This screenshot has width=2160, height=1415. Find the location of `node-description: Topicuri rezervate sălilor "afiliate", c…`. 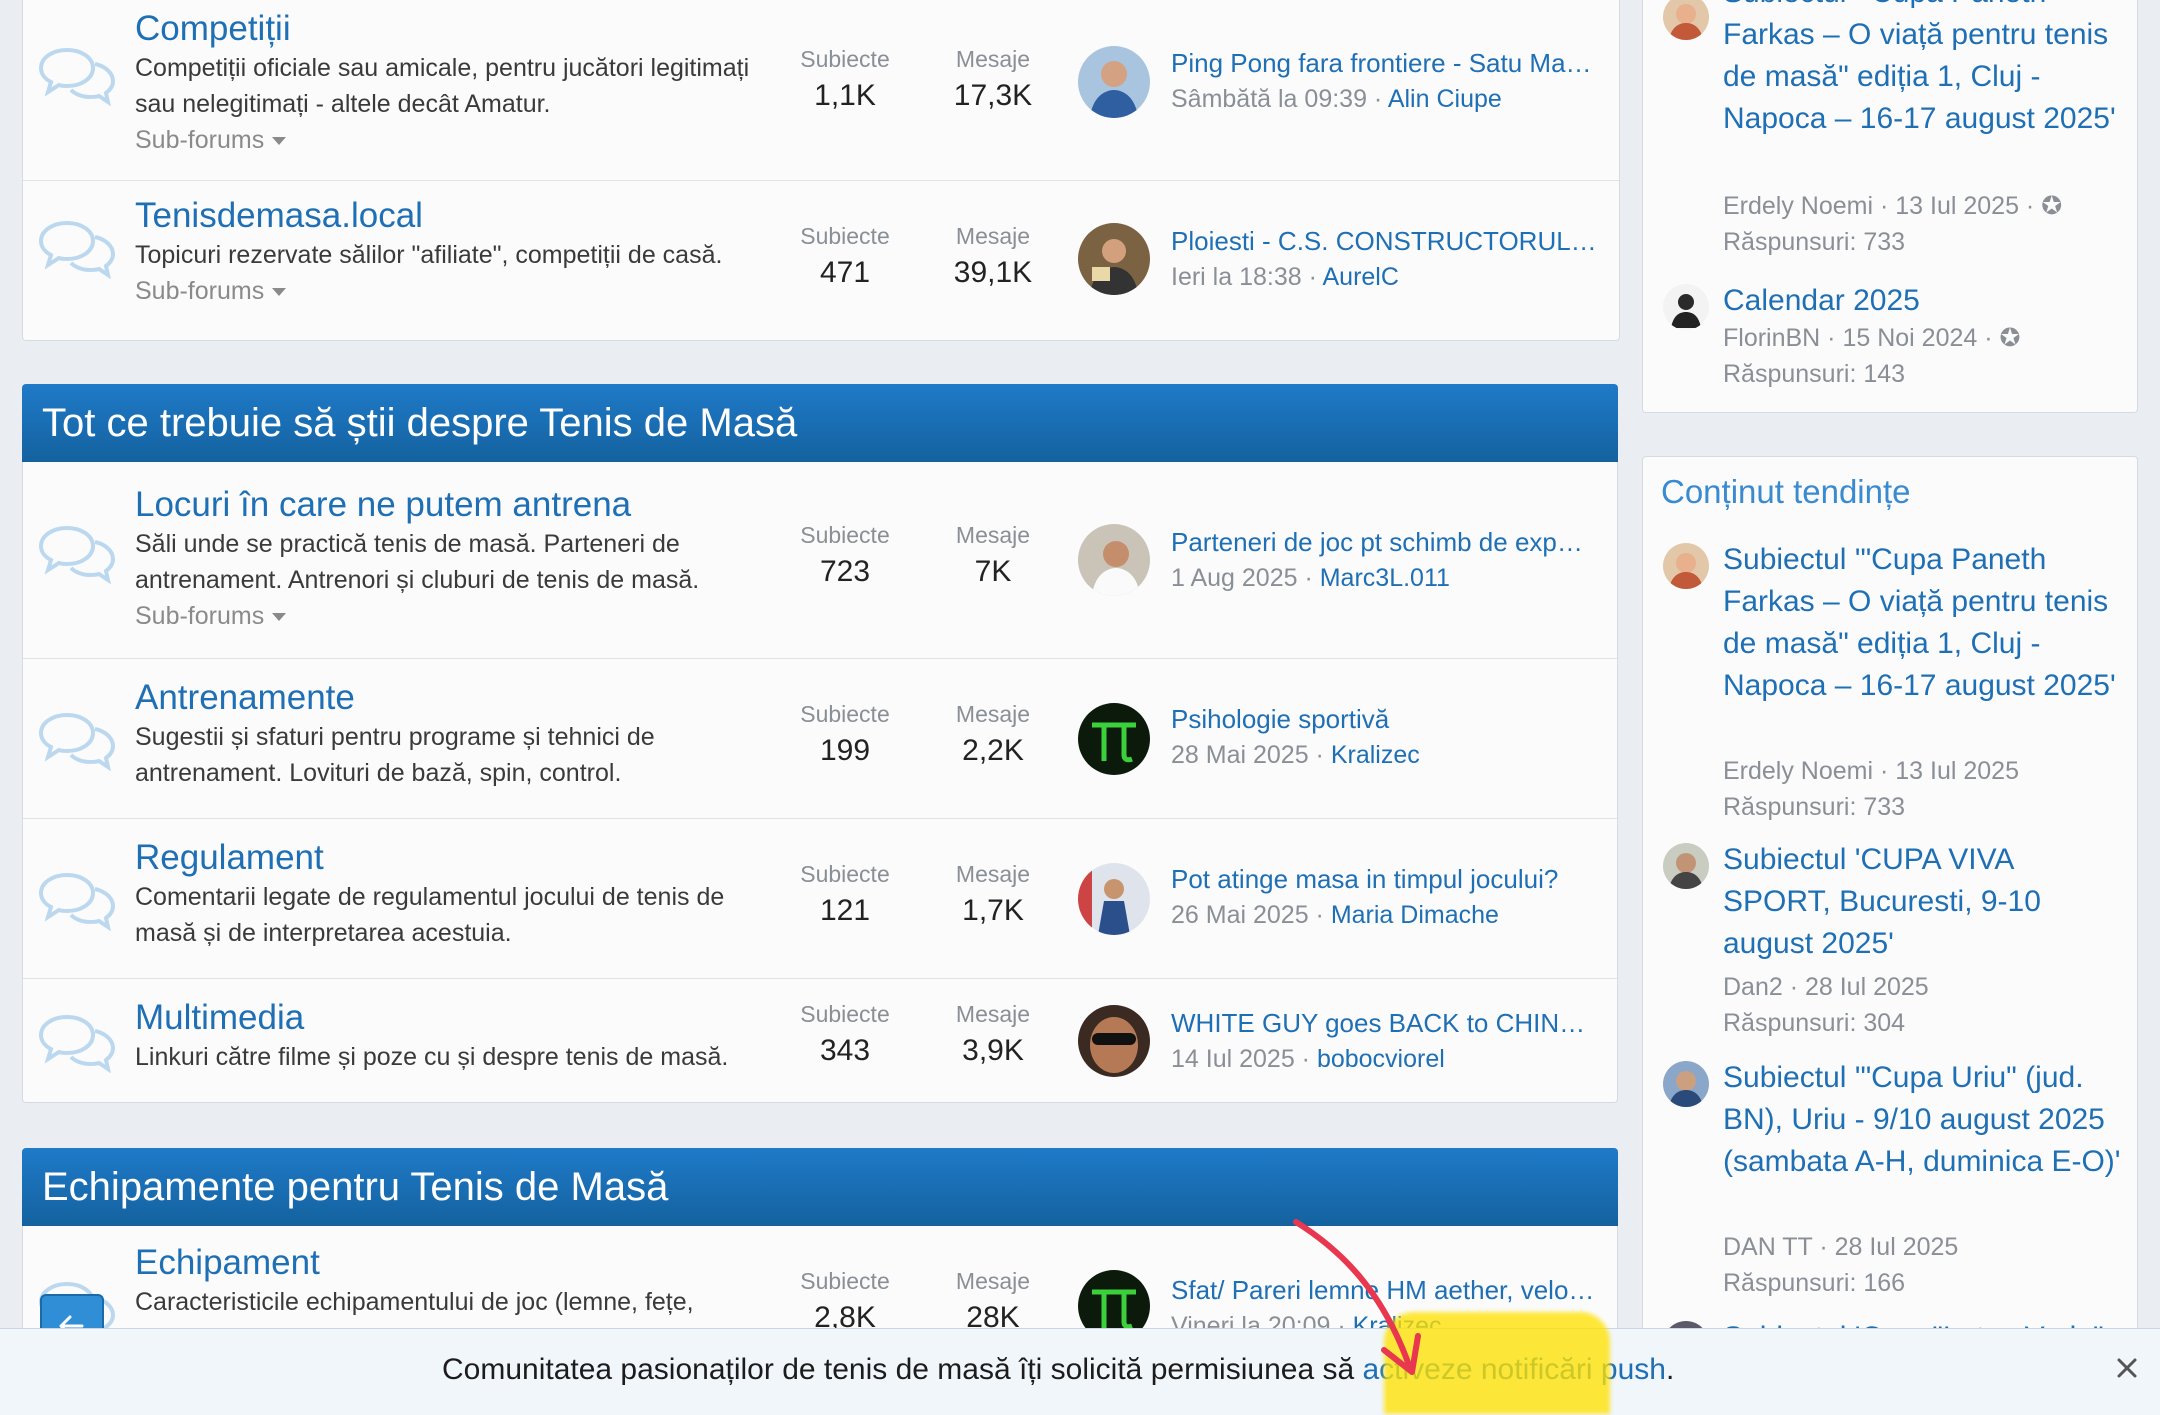

node-description: Topicuri rezervate sălilor "afiliate", c… is located at coordinates (429, 255).